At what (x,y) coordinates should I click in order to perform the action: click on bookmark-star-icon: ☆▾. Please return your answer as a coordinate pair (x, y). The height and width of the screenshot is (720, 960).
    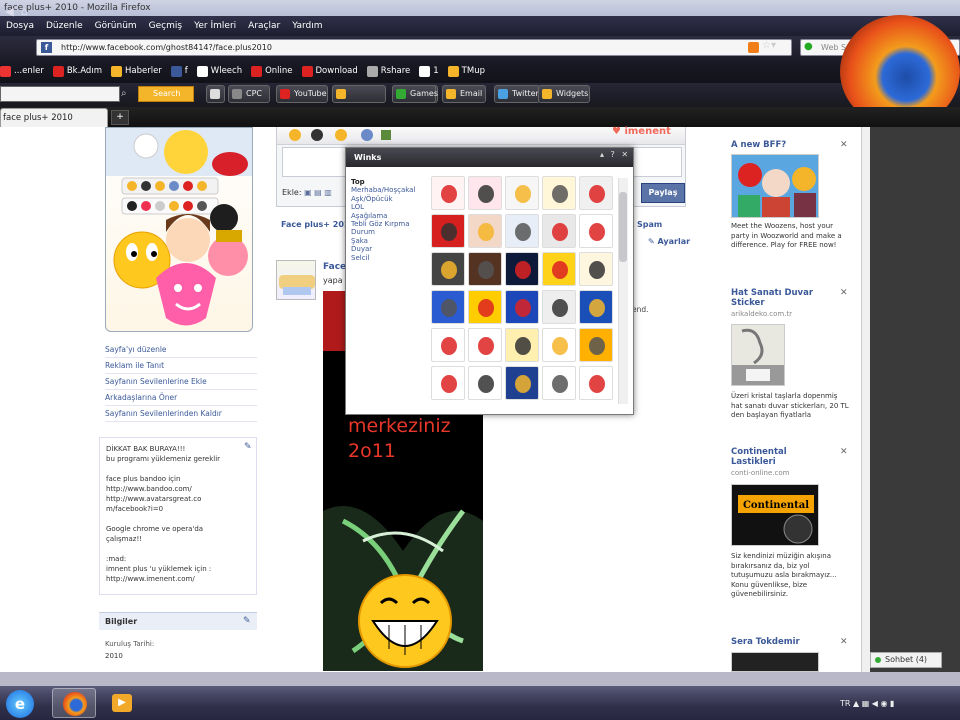
    Looking at the image, I should click on (769, 45).